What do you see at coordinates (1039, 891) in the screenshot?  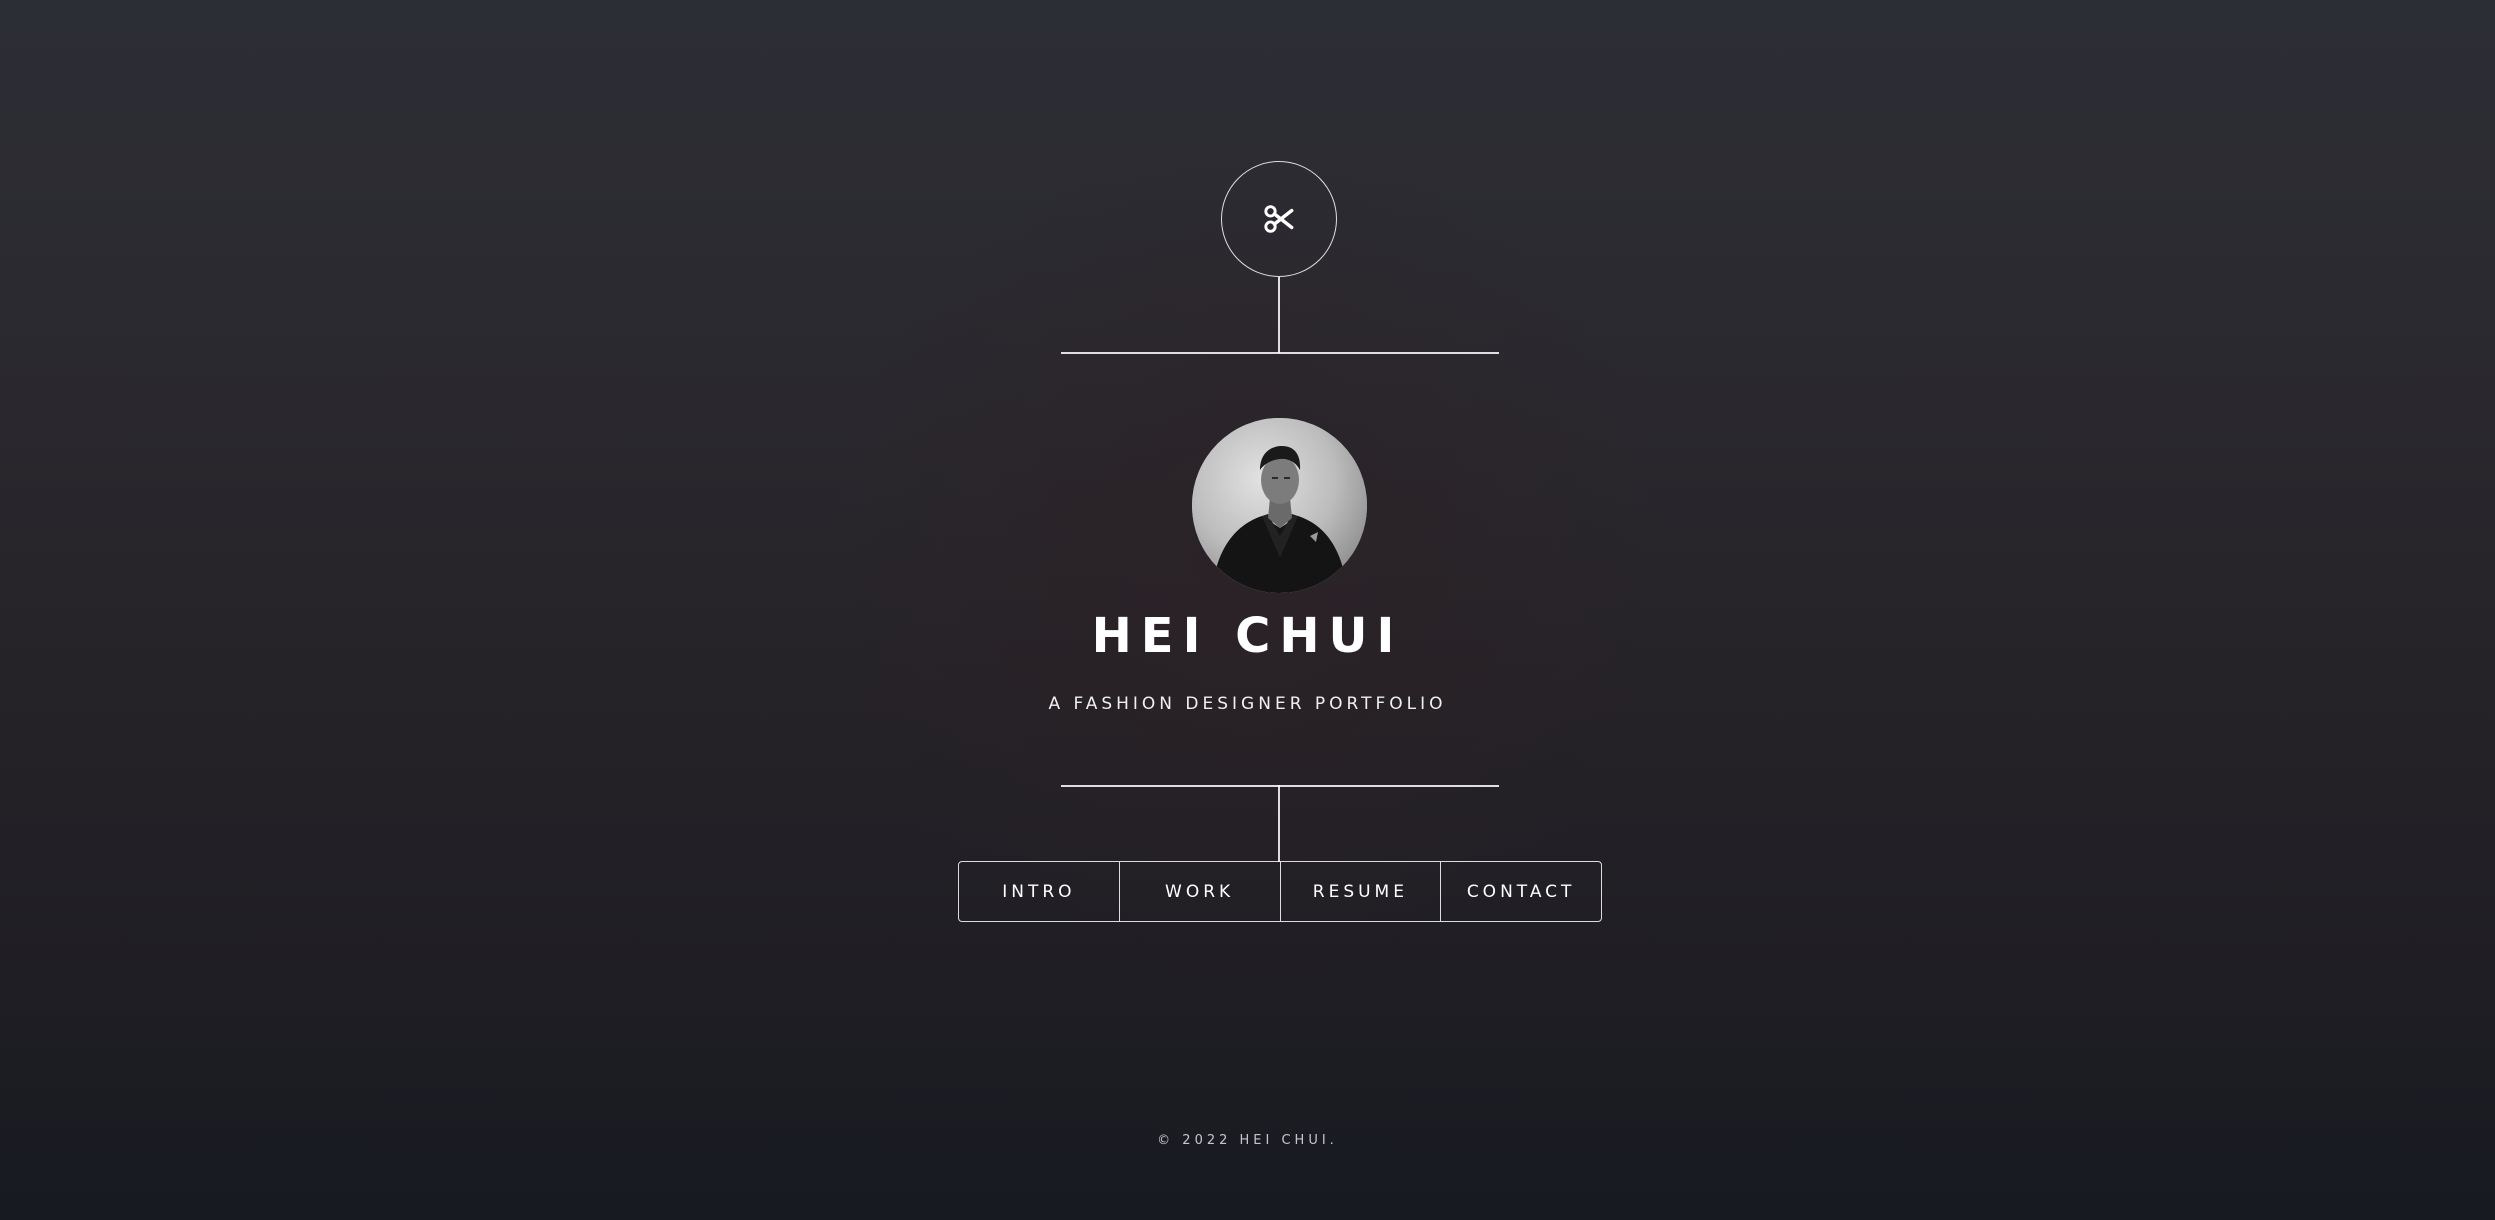 I see `nav-item-intro: INTRO` at bounding box center [1039, 891].